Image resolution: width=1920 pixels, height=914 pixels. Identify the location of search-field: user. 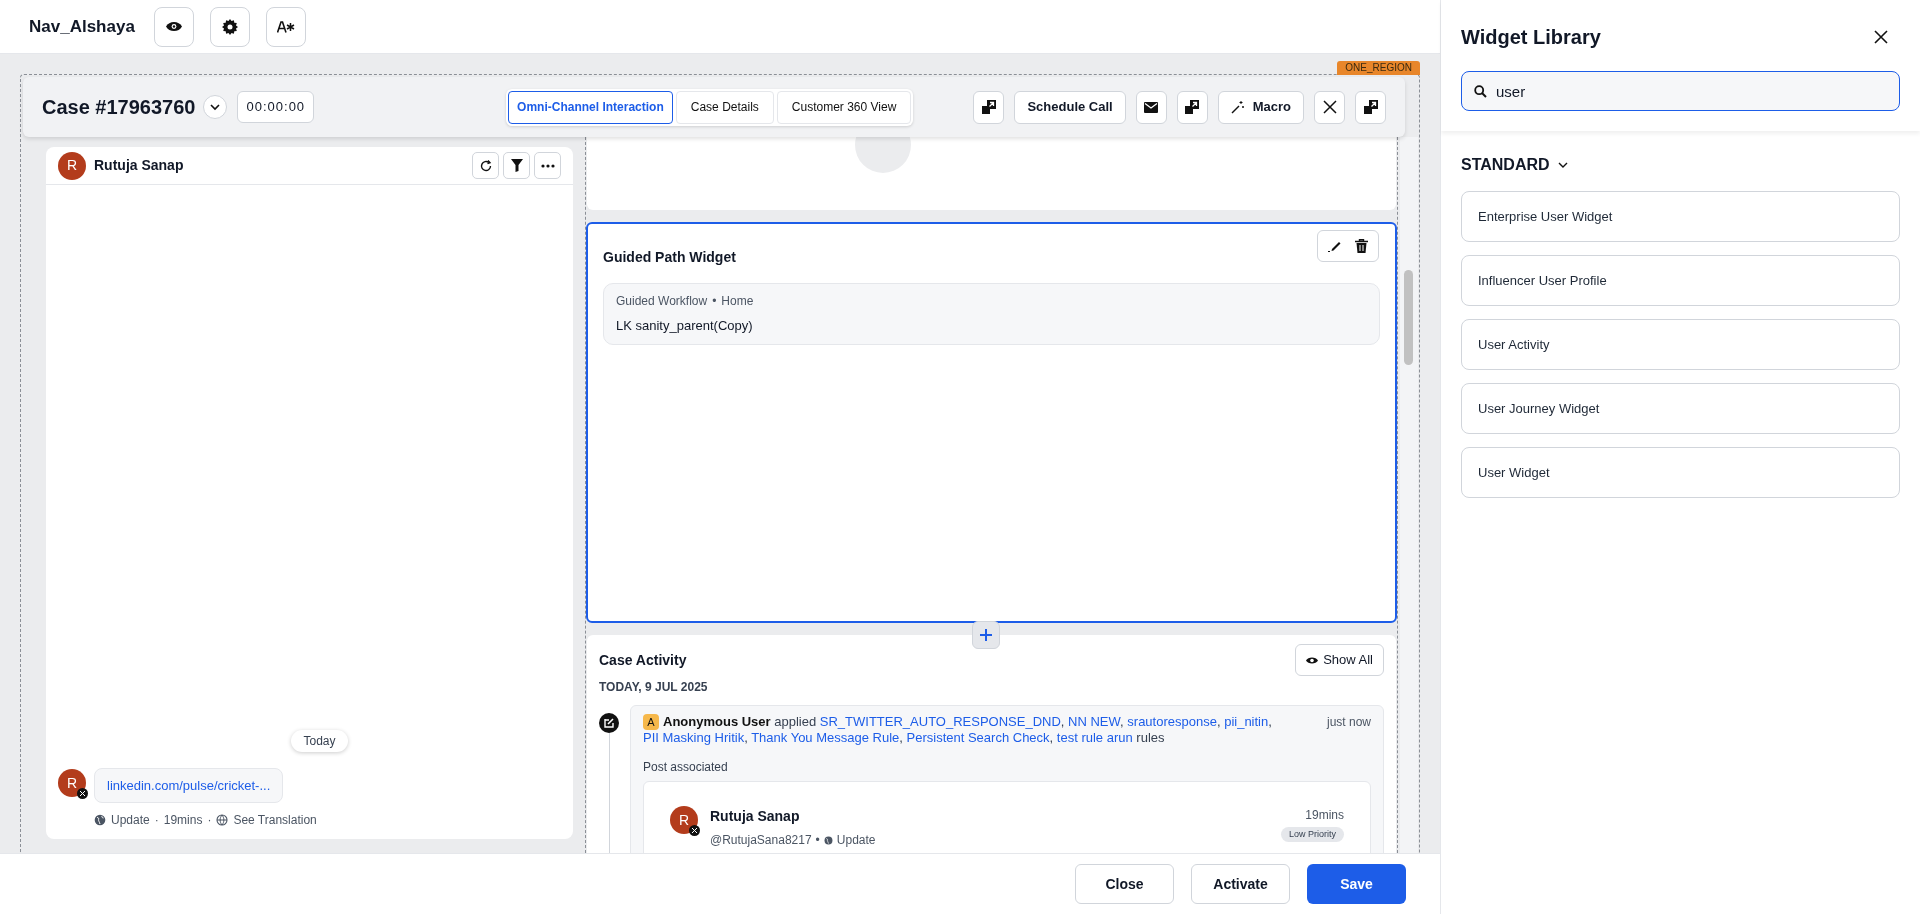
(1680, 91).